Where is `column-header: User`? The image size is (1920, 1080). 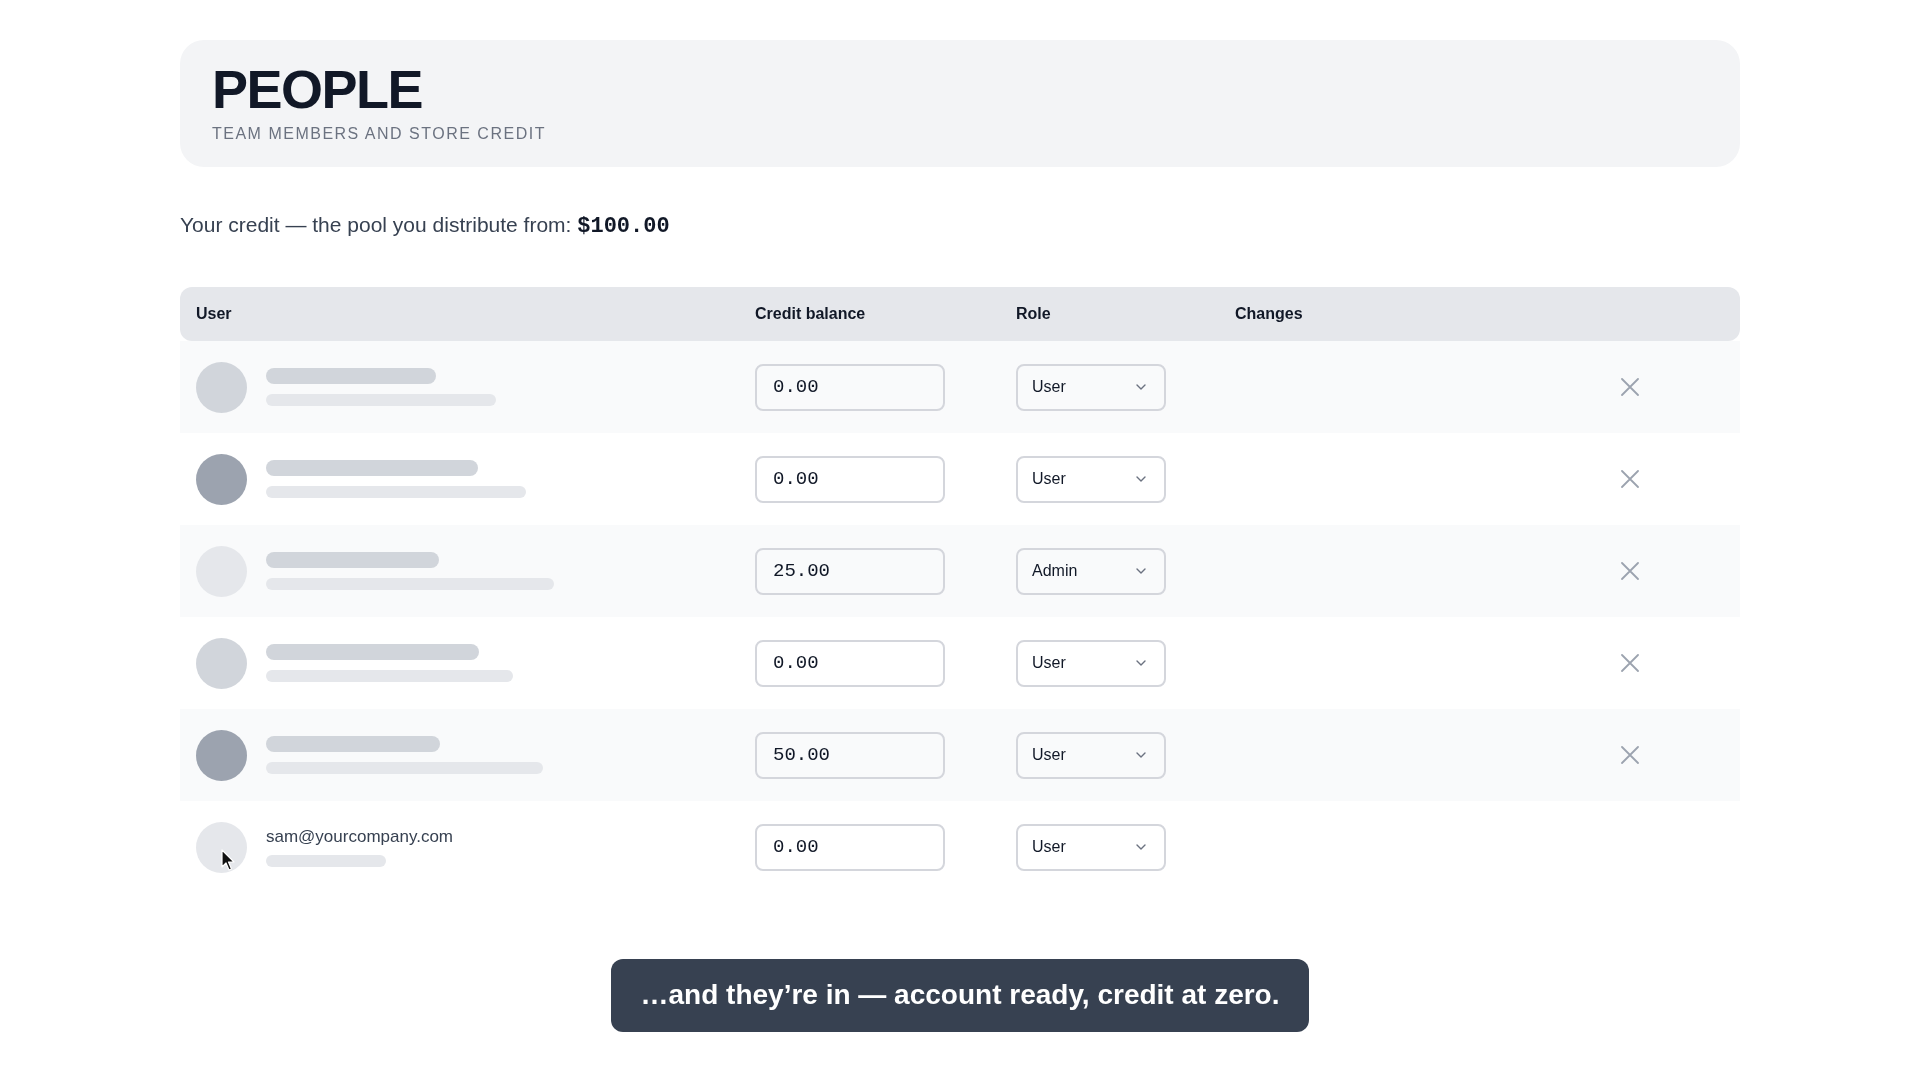
column-header: User is located at coordinates (214, 314).